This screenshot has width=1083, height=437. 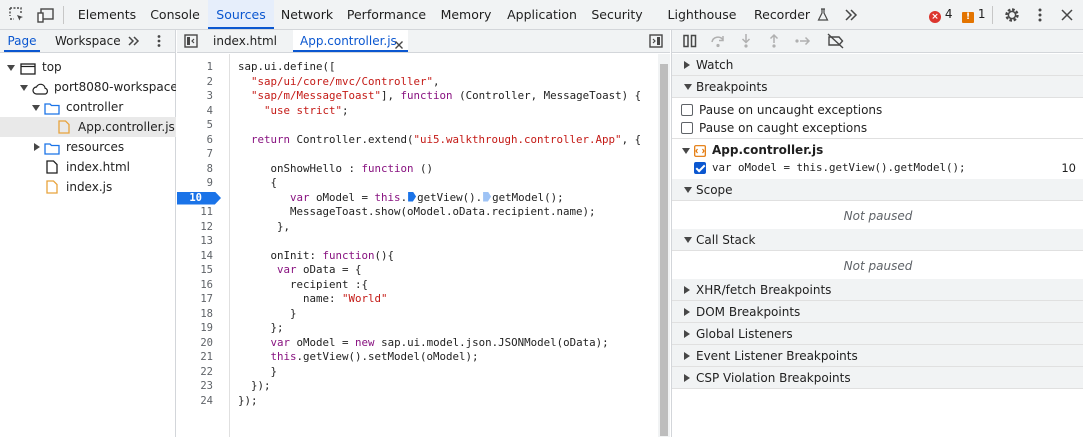 What do you see at coordinates (198, 154) in the screenshot?
I see `line-number: 7` at bounding box center [198, 154].